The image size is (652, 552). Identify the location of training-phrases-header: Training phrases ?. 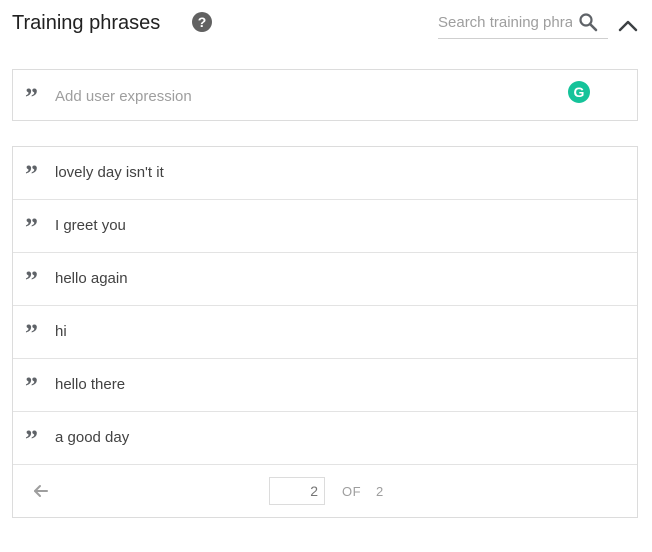
(328, 25).